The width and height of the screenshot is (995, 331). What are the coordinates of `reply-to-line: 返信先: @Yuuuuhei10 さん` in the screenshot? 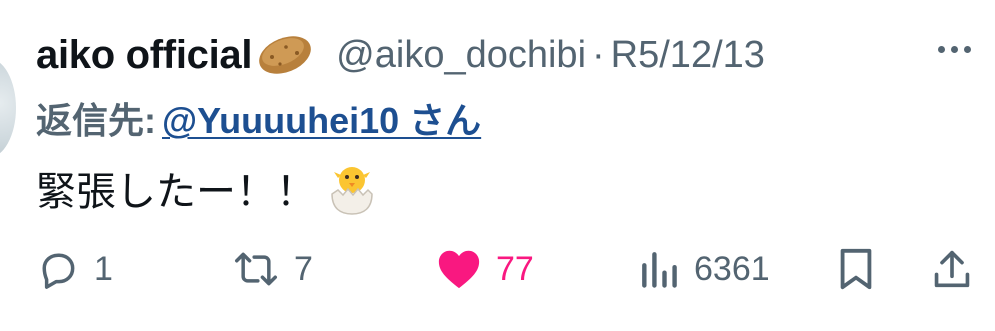 It's located at (258, 118).